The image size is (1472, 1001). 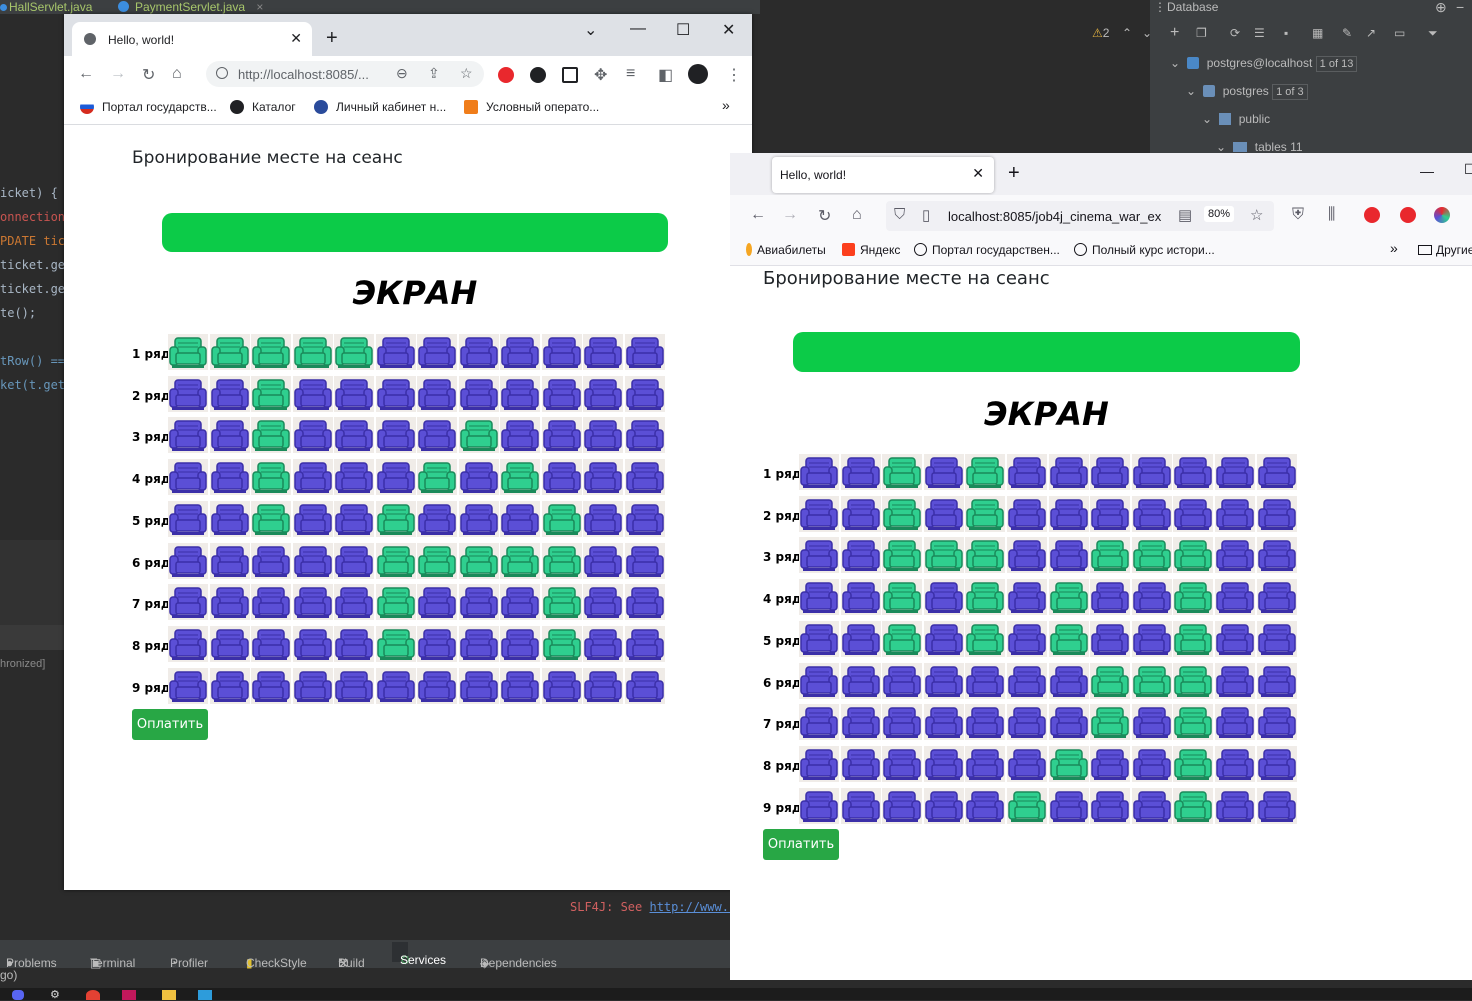 What do you see at coordinates (18, 995) in the screenshot?
I see `discord-icon` at bounding box center [18, 995].